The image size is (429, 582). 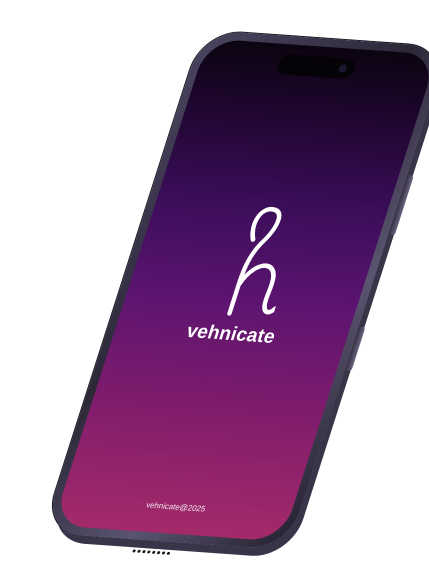 I want to click on brand-name: vehnicate, so click(x=231, y=334).